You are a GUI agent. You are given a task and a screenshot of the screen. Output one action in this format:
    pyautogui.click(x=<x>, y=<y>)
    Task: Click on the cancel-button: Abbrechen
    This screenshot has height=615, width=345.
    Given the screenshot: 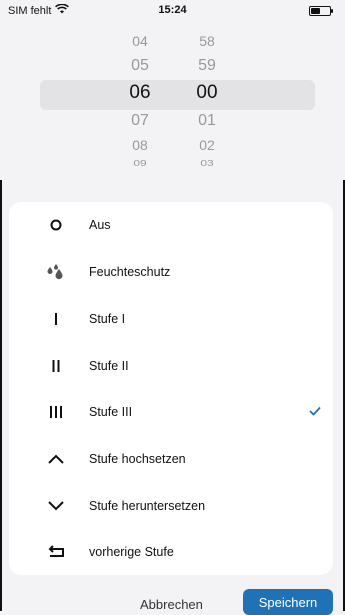 What is the action you would take?
    pyautogui.click(x=171, y=604)
    